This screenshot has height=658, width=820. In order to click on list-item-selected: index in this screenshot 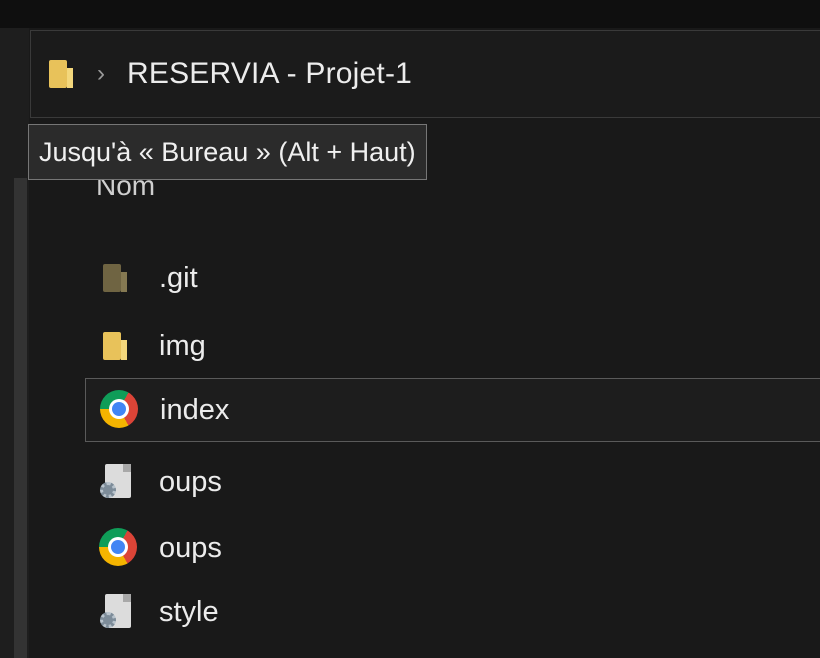, I will do `click(452, 410)`.